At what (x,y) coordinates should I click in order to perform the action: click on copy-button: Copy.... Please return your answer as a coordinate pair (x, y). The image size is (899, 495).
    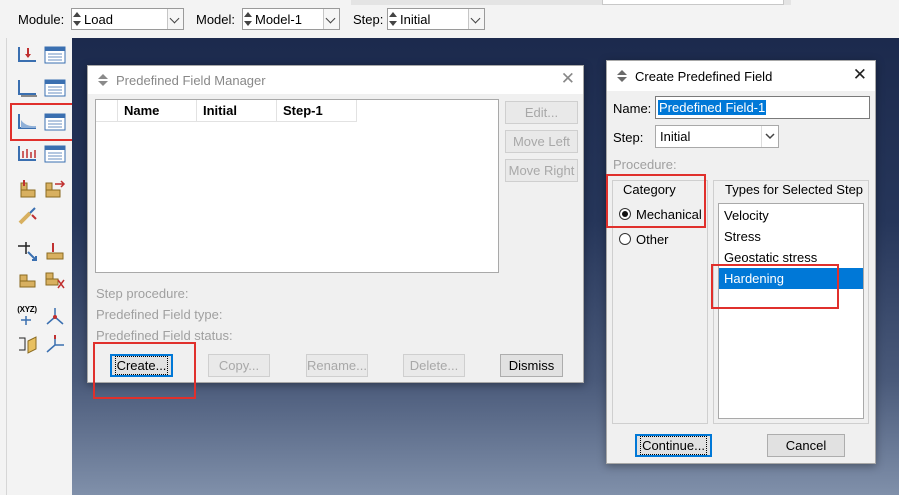
    Looking at the image, I should click on (239, 365).